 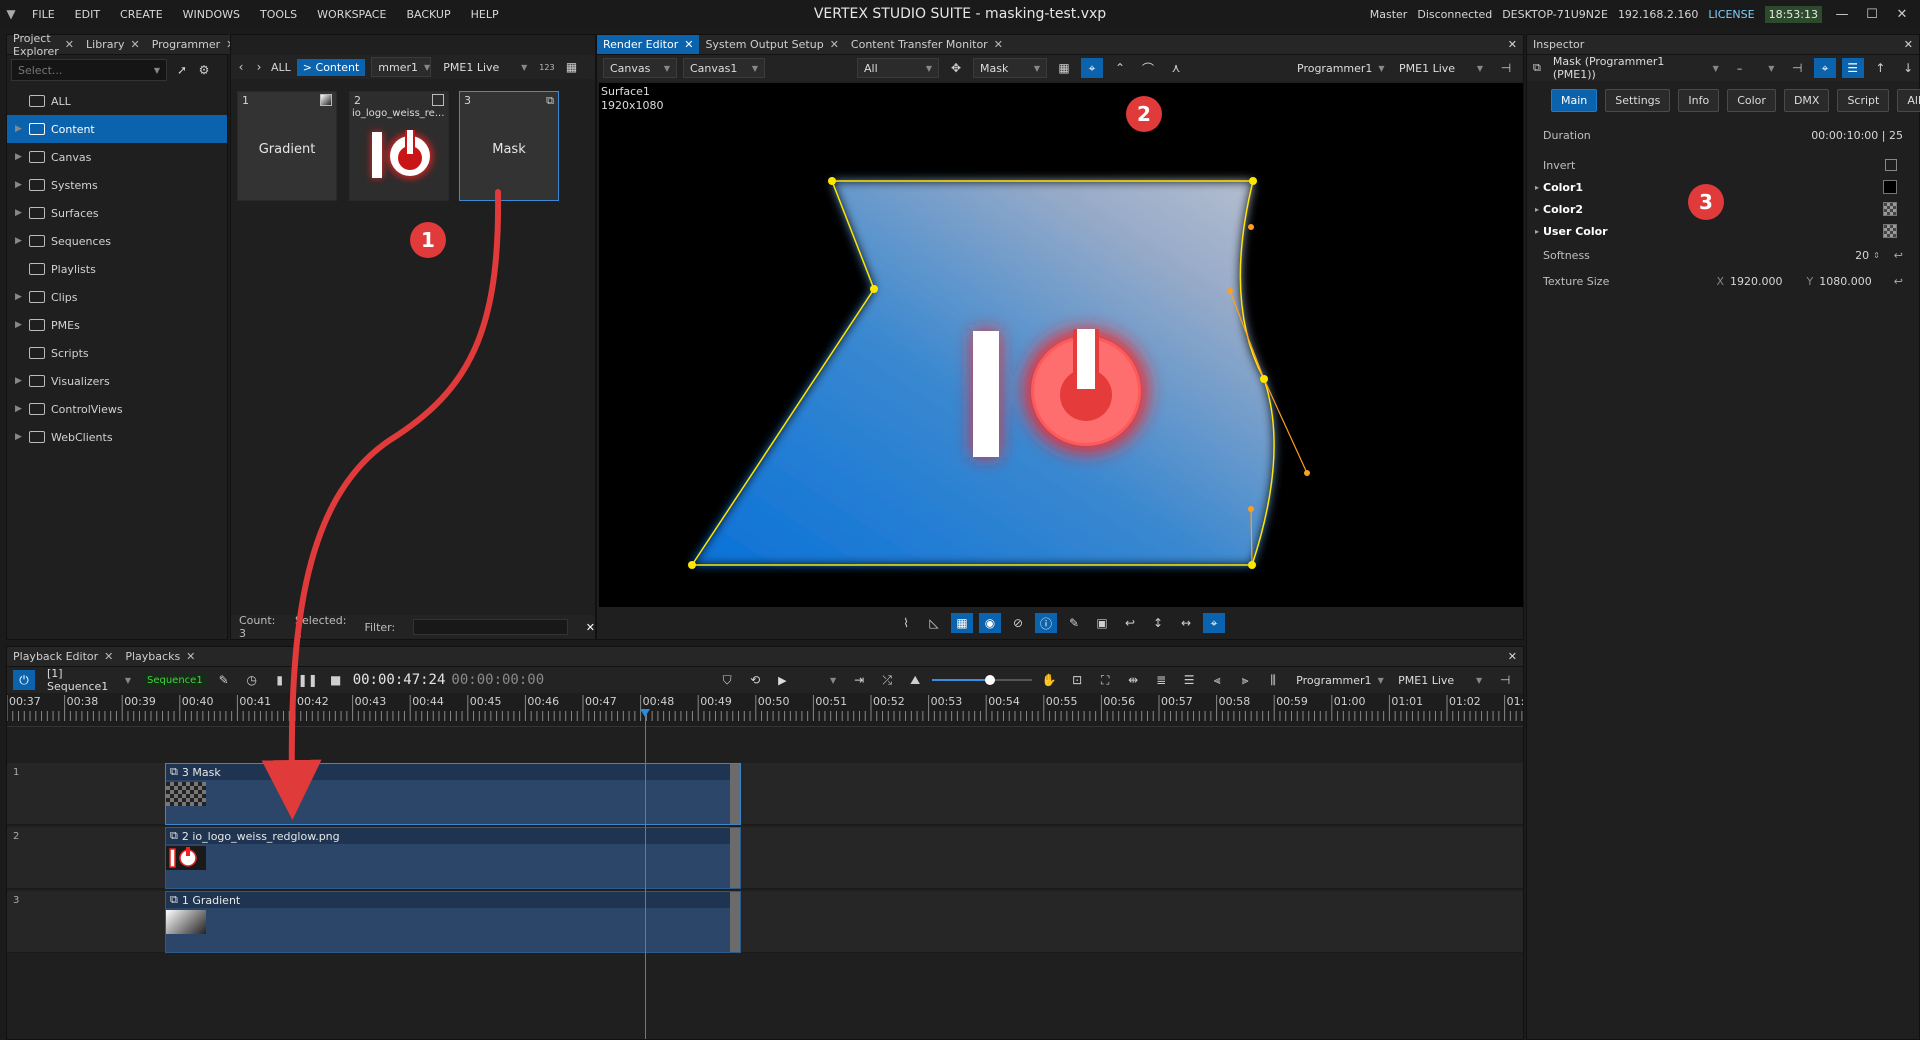 What do you see at coordinates (113, 44) in the screenshot?
I see `tab-library: Library ✕` at bounding box center [113, 44].